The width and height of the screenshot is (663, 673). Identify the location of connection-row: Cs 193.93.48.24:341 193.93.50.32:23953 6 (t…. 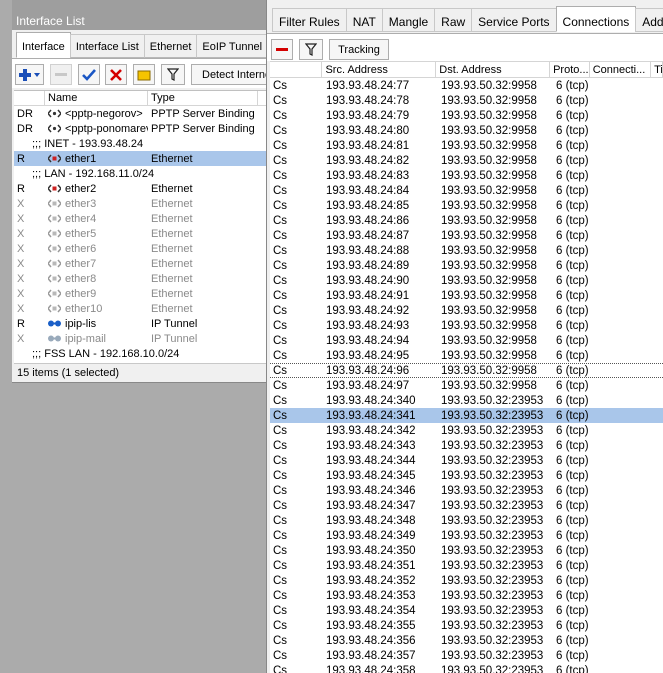
(466, 415).